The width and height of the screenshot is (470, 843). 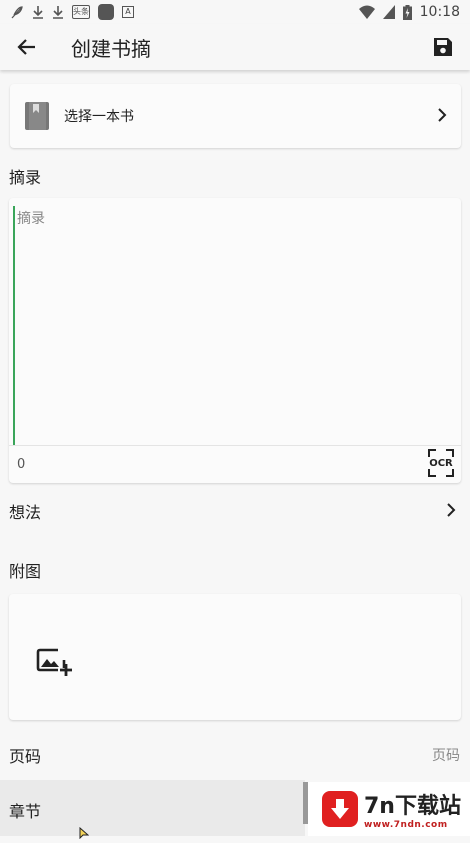 What do you see at coordinates (388, 12) in the screenshot?
I see `signal-icon` at bounding box center [388, 12].